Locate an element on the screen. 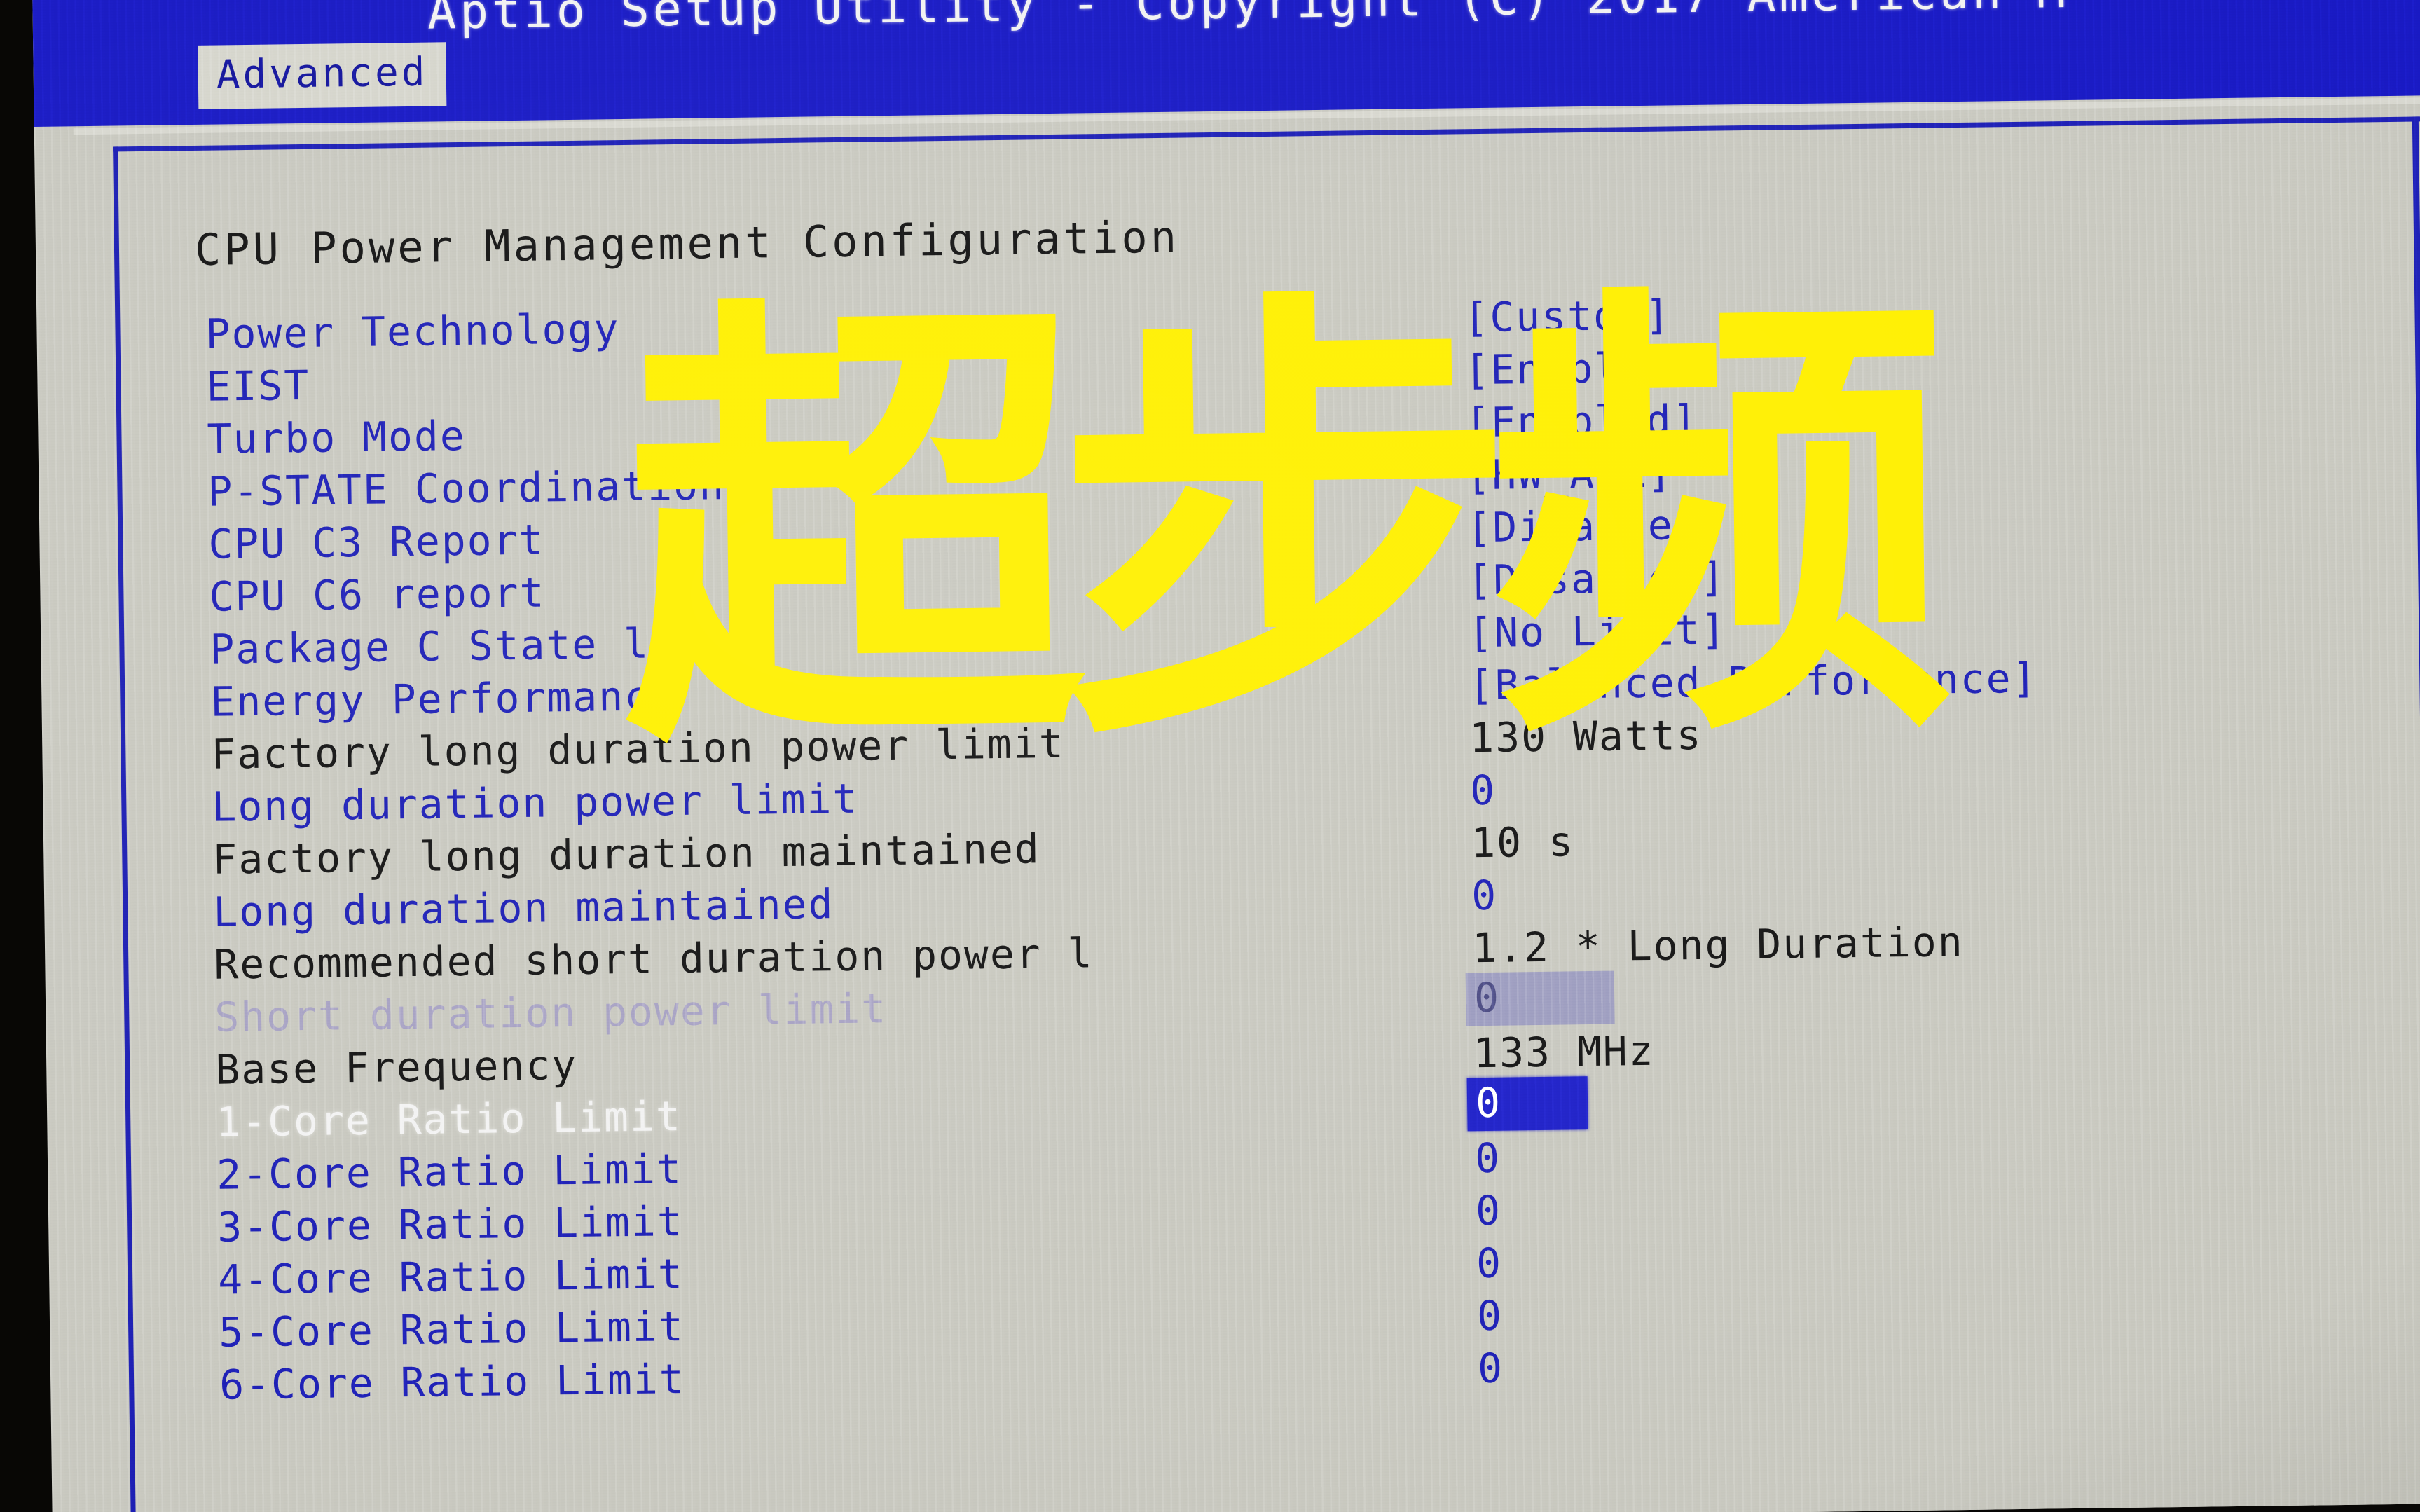 The height and width of the screenshot is (1512, 2420). page-title: CPU Power Management Configuration is located at coordinates (687, 243).